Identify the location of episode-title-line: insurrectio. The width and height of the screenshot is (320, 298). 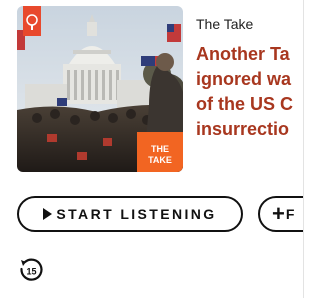
(243, 129).